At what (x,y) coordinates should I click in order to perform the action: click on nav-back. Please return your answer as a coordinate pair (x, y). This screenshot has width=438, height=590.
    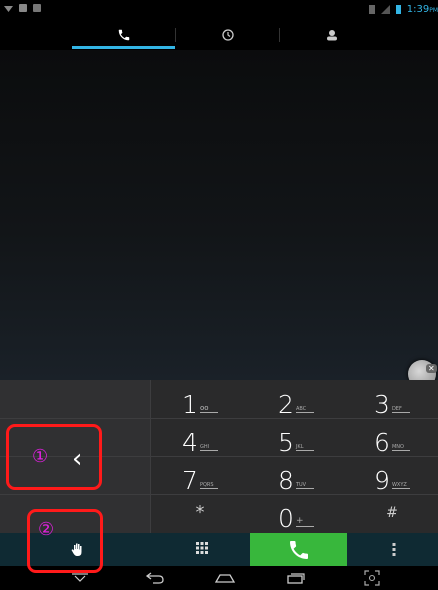
    Looking at the image, I should click on (155, 578).